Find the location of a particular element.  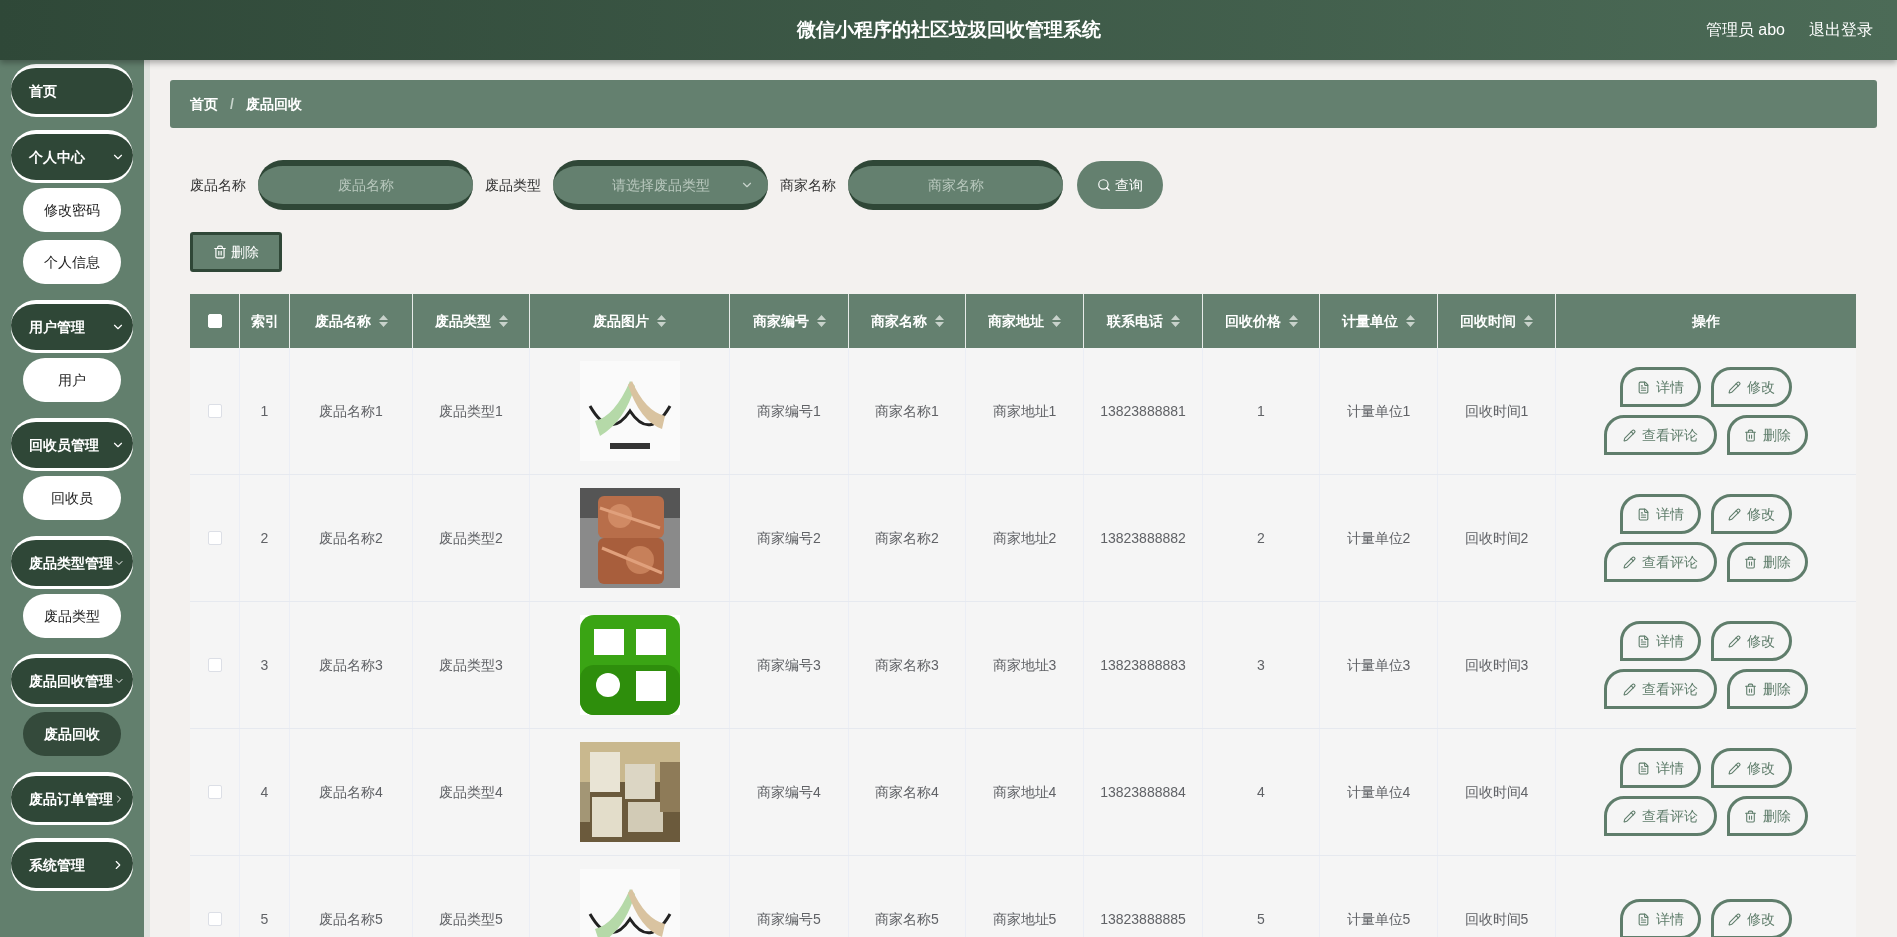

column-header: 回收价格 is located at coordinates (1252, 321).